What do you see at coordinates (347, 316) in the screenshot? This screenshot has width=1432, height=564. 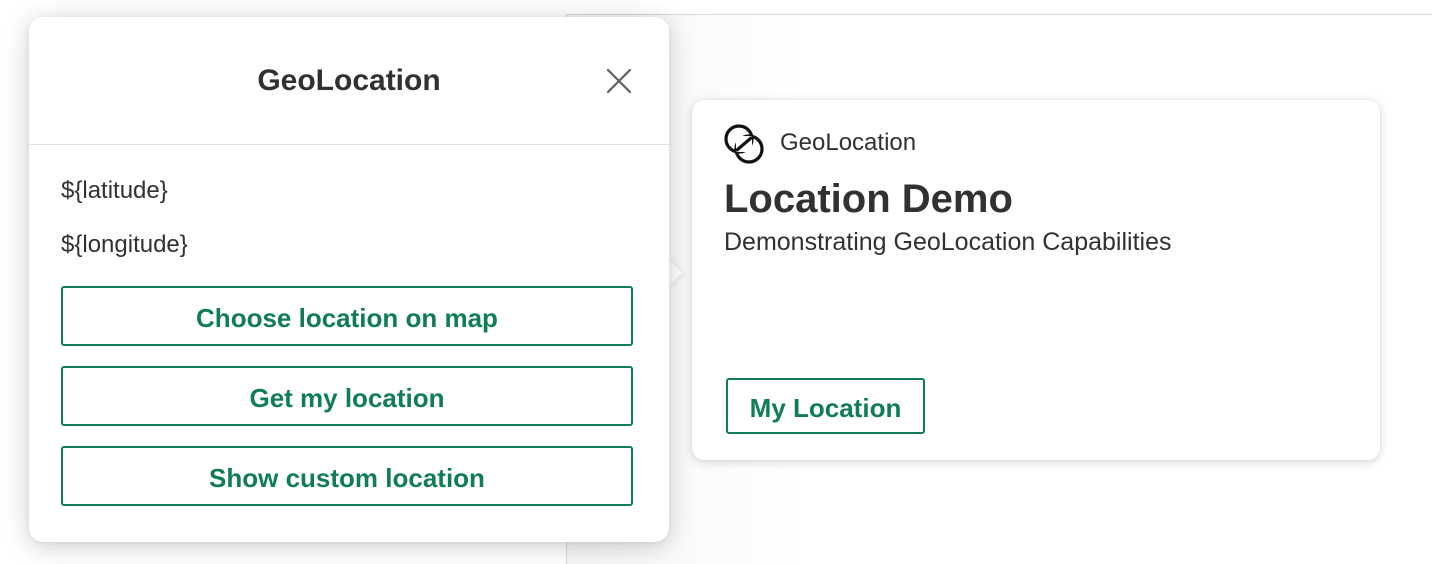 I see `choose-location-on-map-button: Choose location on map` at bounding box center [347, 316].